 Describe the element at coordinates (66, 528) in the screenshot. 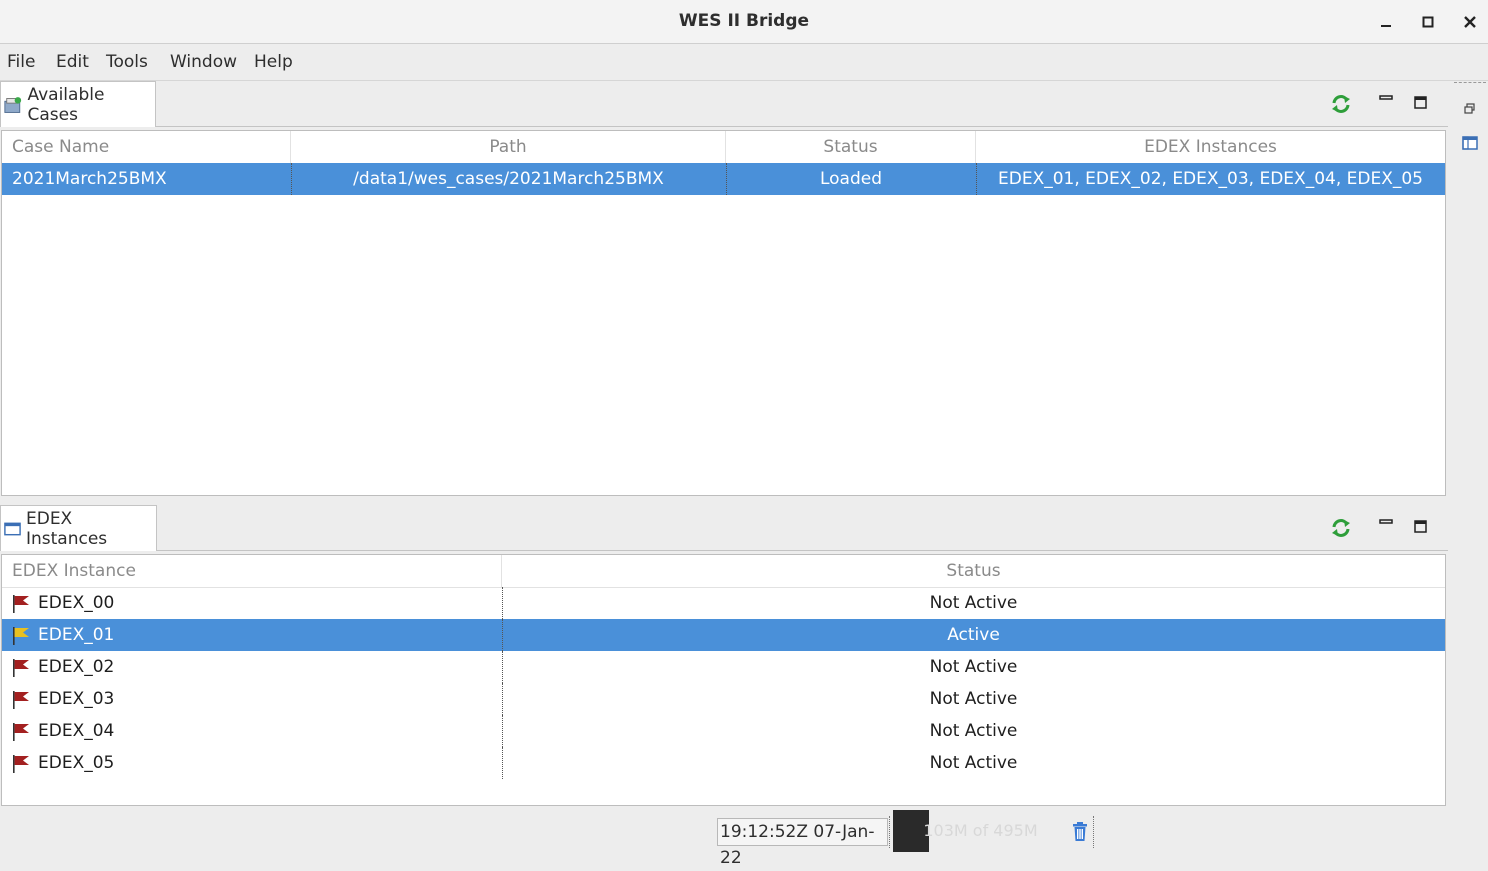

I see `tab-edex-instances-label: EDEX Instances` at that location.